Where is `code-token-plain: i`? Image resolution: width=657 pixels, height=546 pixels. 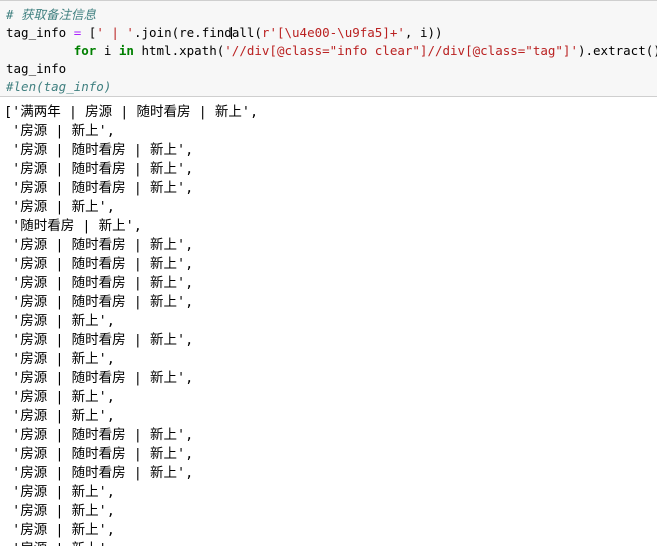 code-token-plain: i is located at coordinates (107, 50).